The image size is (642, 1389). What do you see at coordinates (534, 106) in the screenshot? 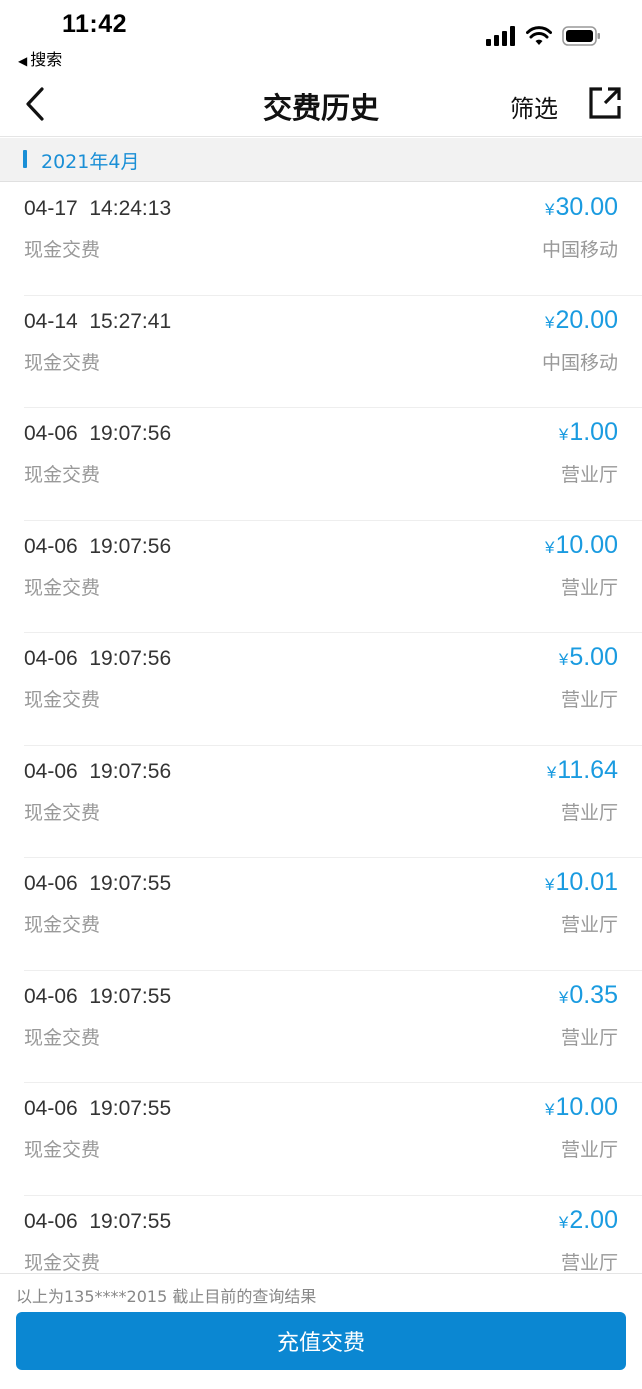
I see `filter-button: 筛选` at bounding box center [534, 106].